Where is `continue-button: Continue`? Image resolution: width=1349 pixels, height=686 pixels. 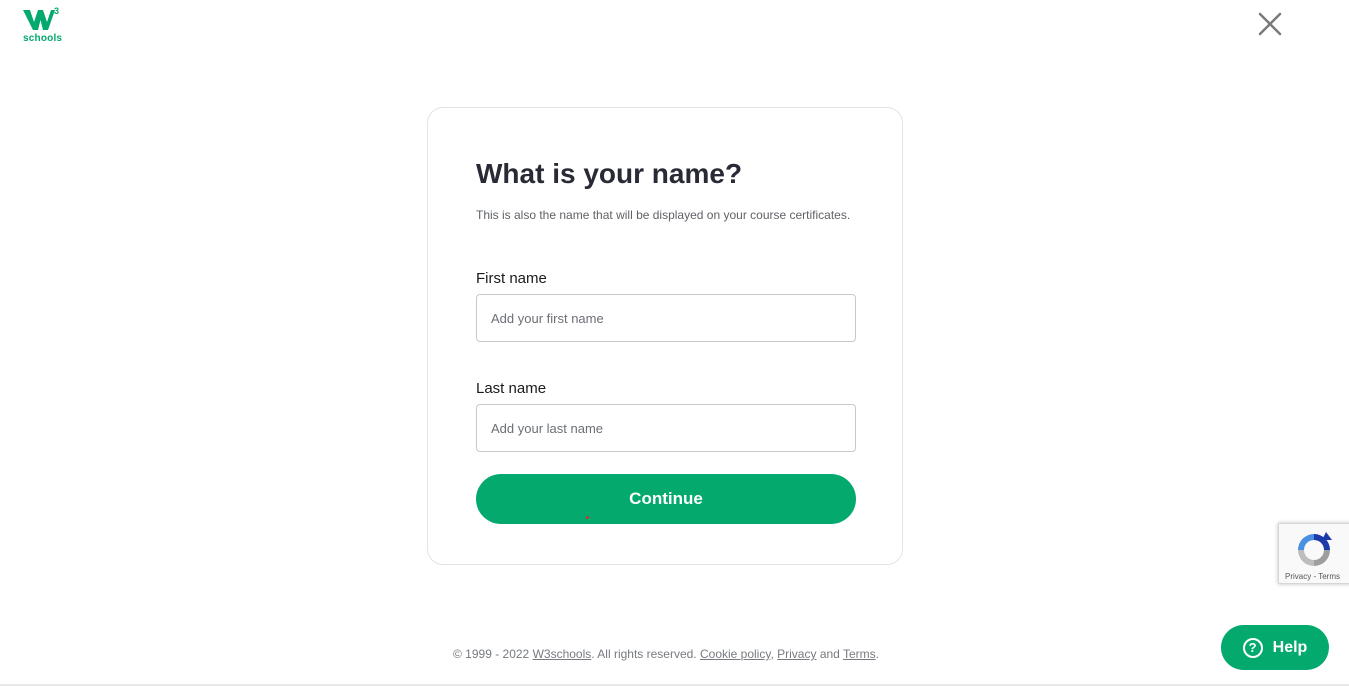
continue-button: Continue is located at coordinates (666, 499).